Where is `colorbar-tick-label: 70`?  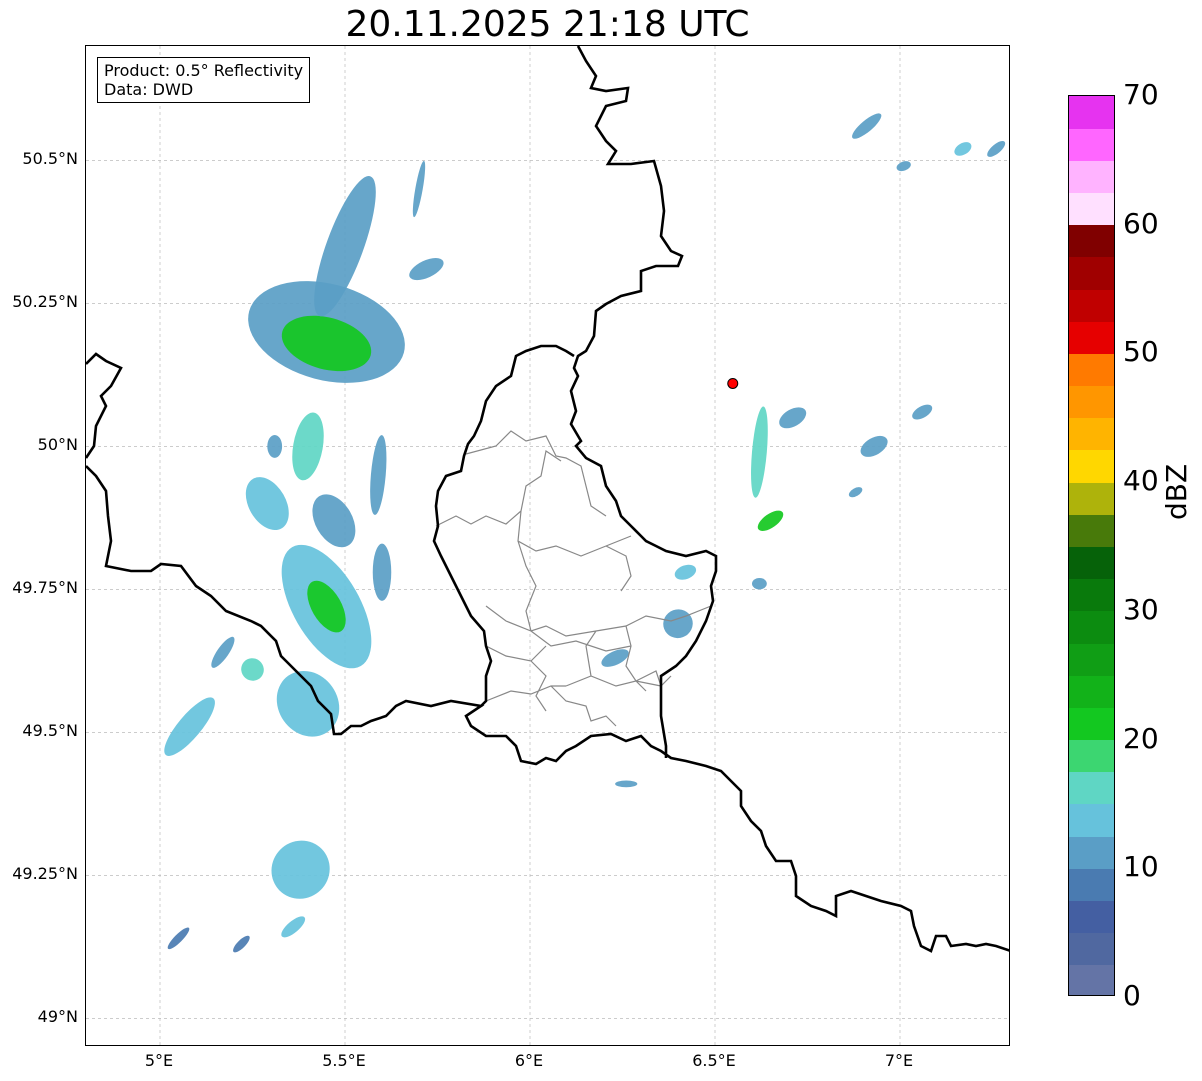 colorbar-tick-label: 70 is located at coordinates (1141, 94).